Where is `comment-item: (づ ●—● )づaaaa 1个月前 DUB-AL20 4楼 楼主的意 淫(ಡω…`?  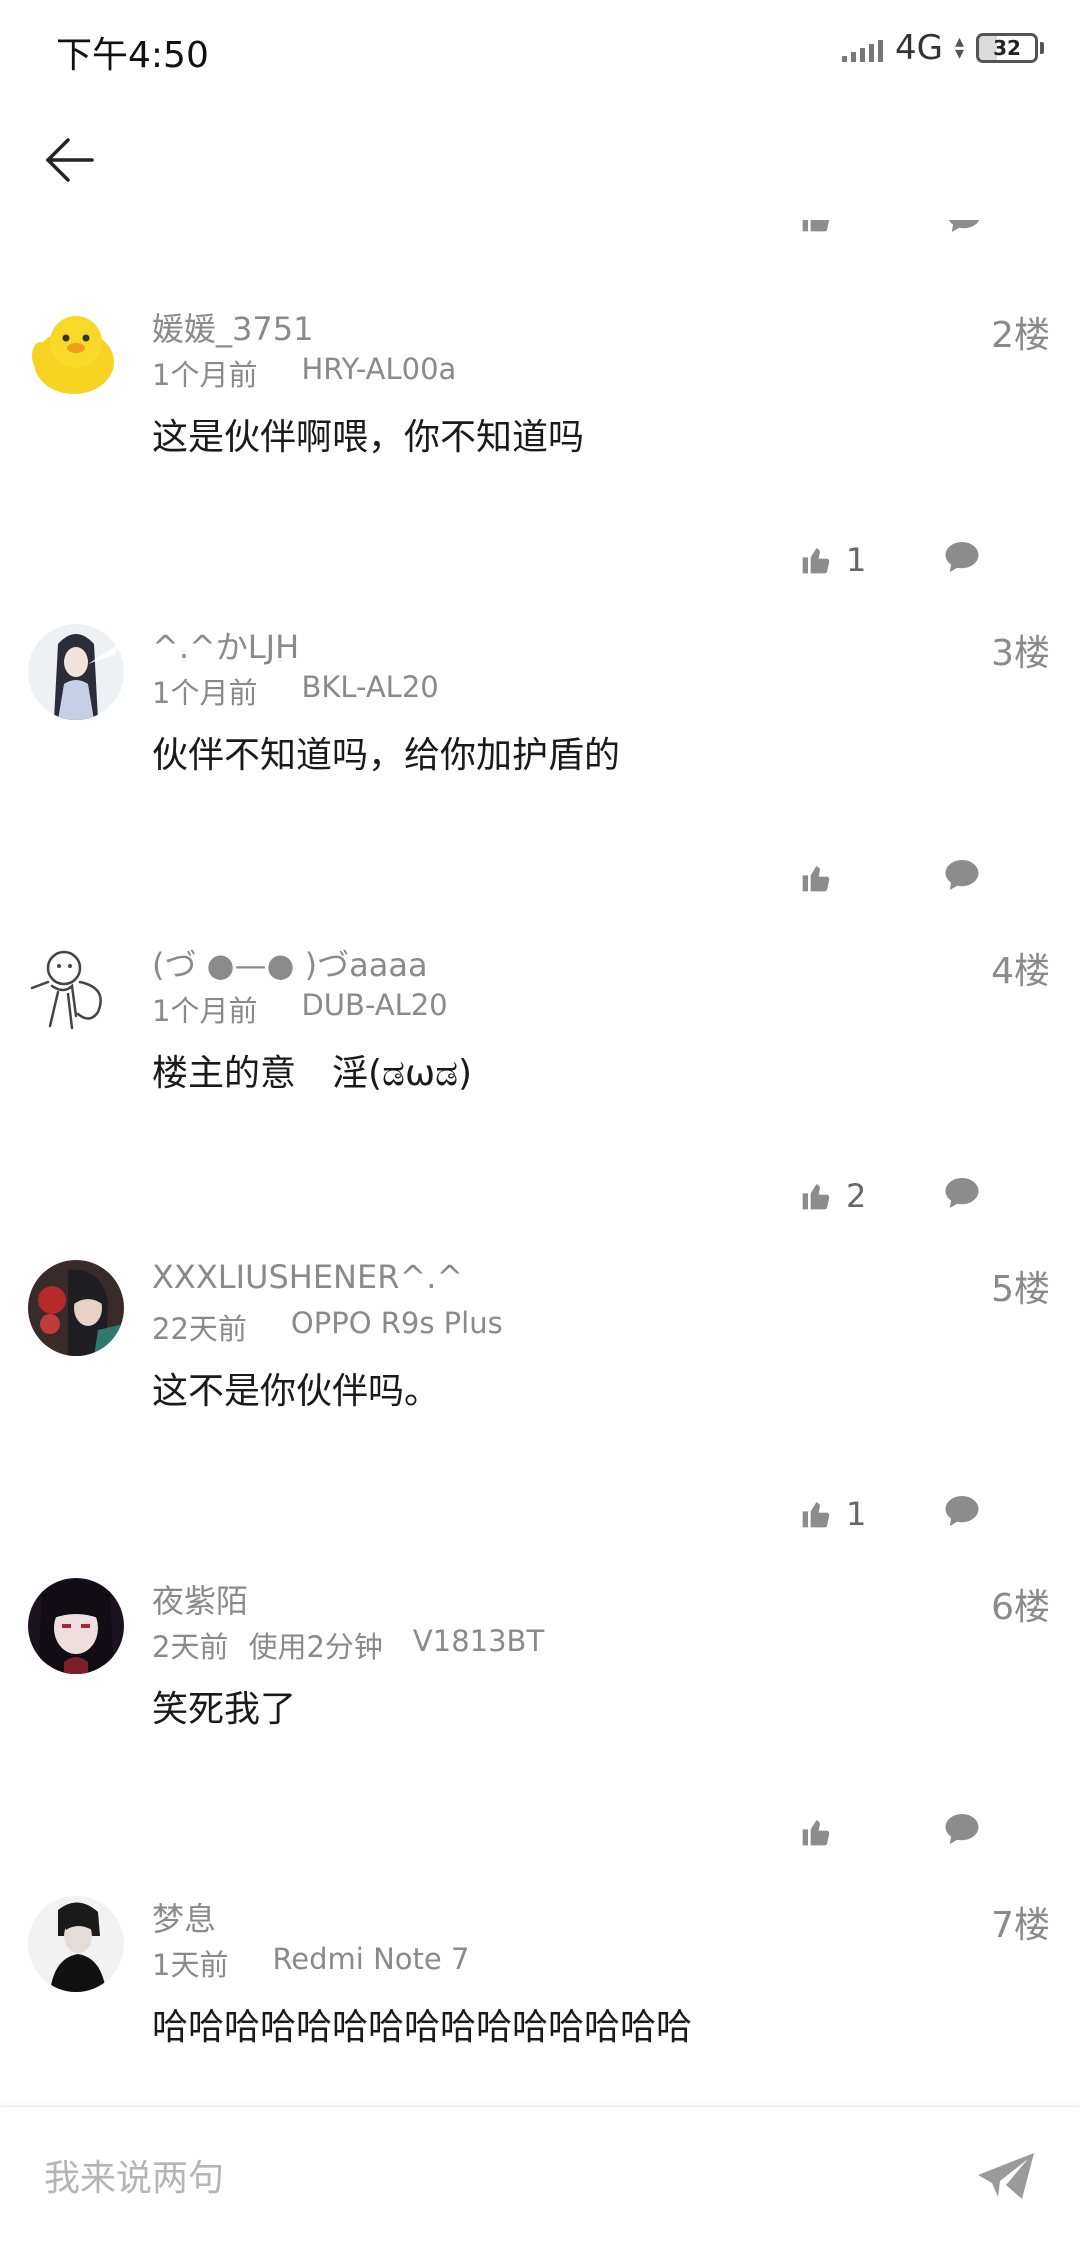 comment-item: (づ ●—● )づaaaa 1个月前 DUB-AL20 4楼 楼主的意 淫(ಡω… is located at coordinates (540, 1095).